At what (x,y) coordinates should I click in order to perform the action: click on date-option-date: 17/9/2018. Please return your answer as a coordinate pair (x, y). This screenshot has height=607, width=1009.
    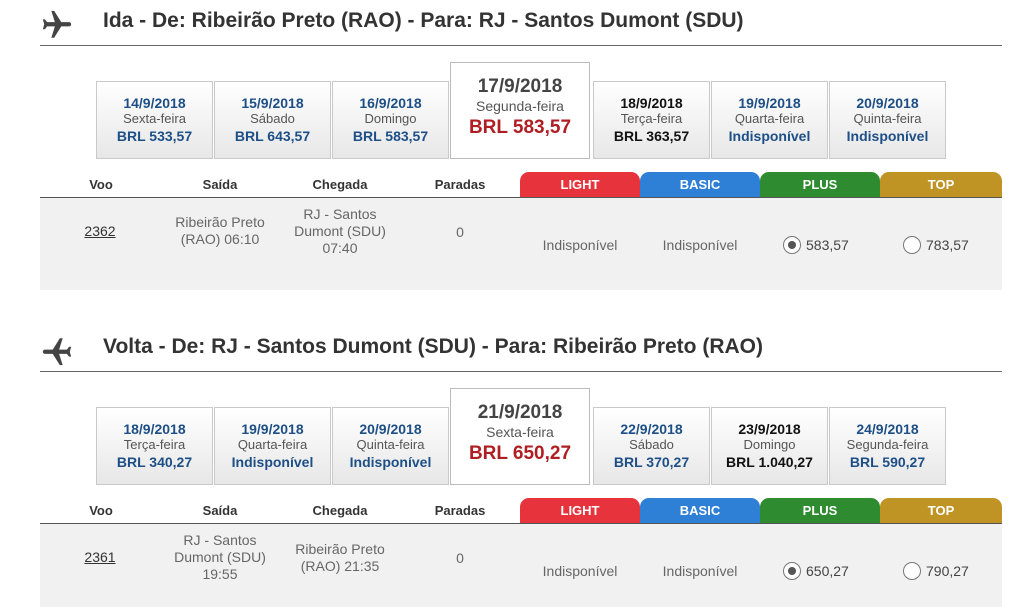
    Looking at the image, I should click on (520, 86).